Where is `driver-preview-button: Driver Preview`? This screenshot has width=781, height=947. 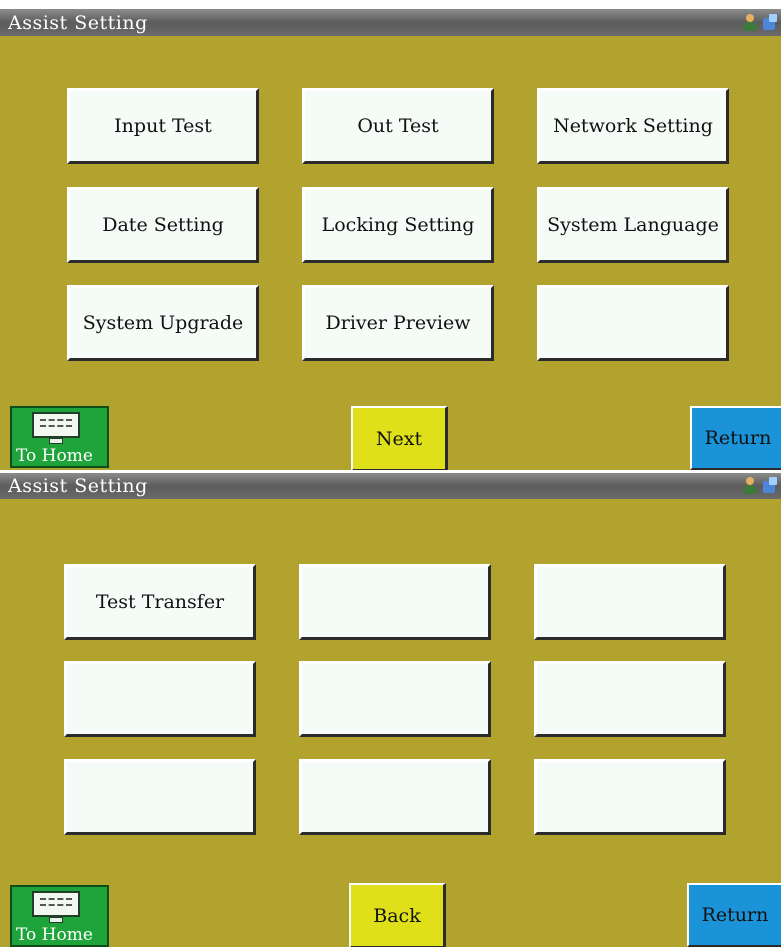 driver-preview-button: Driver Preview is located at coordinates (398, 323).